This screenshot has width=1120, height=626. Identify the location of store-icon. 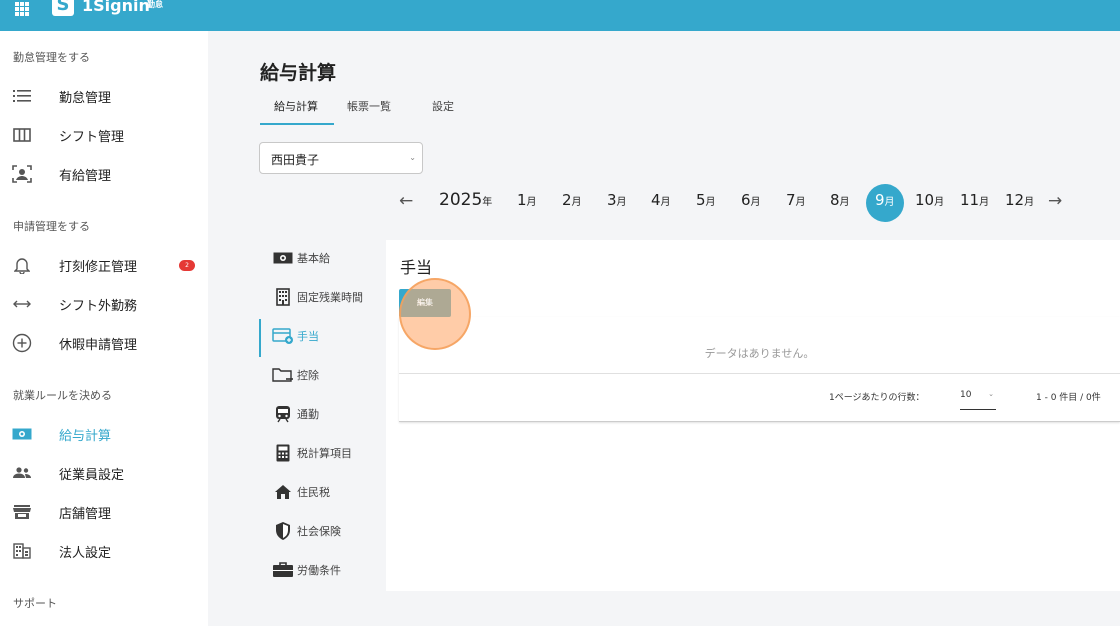
(22, 512).